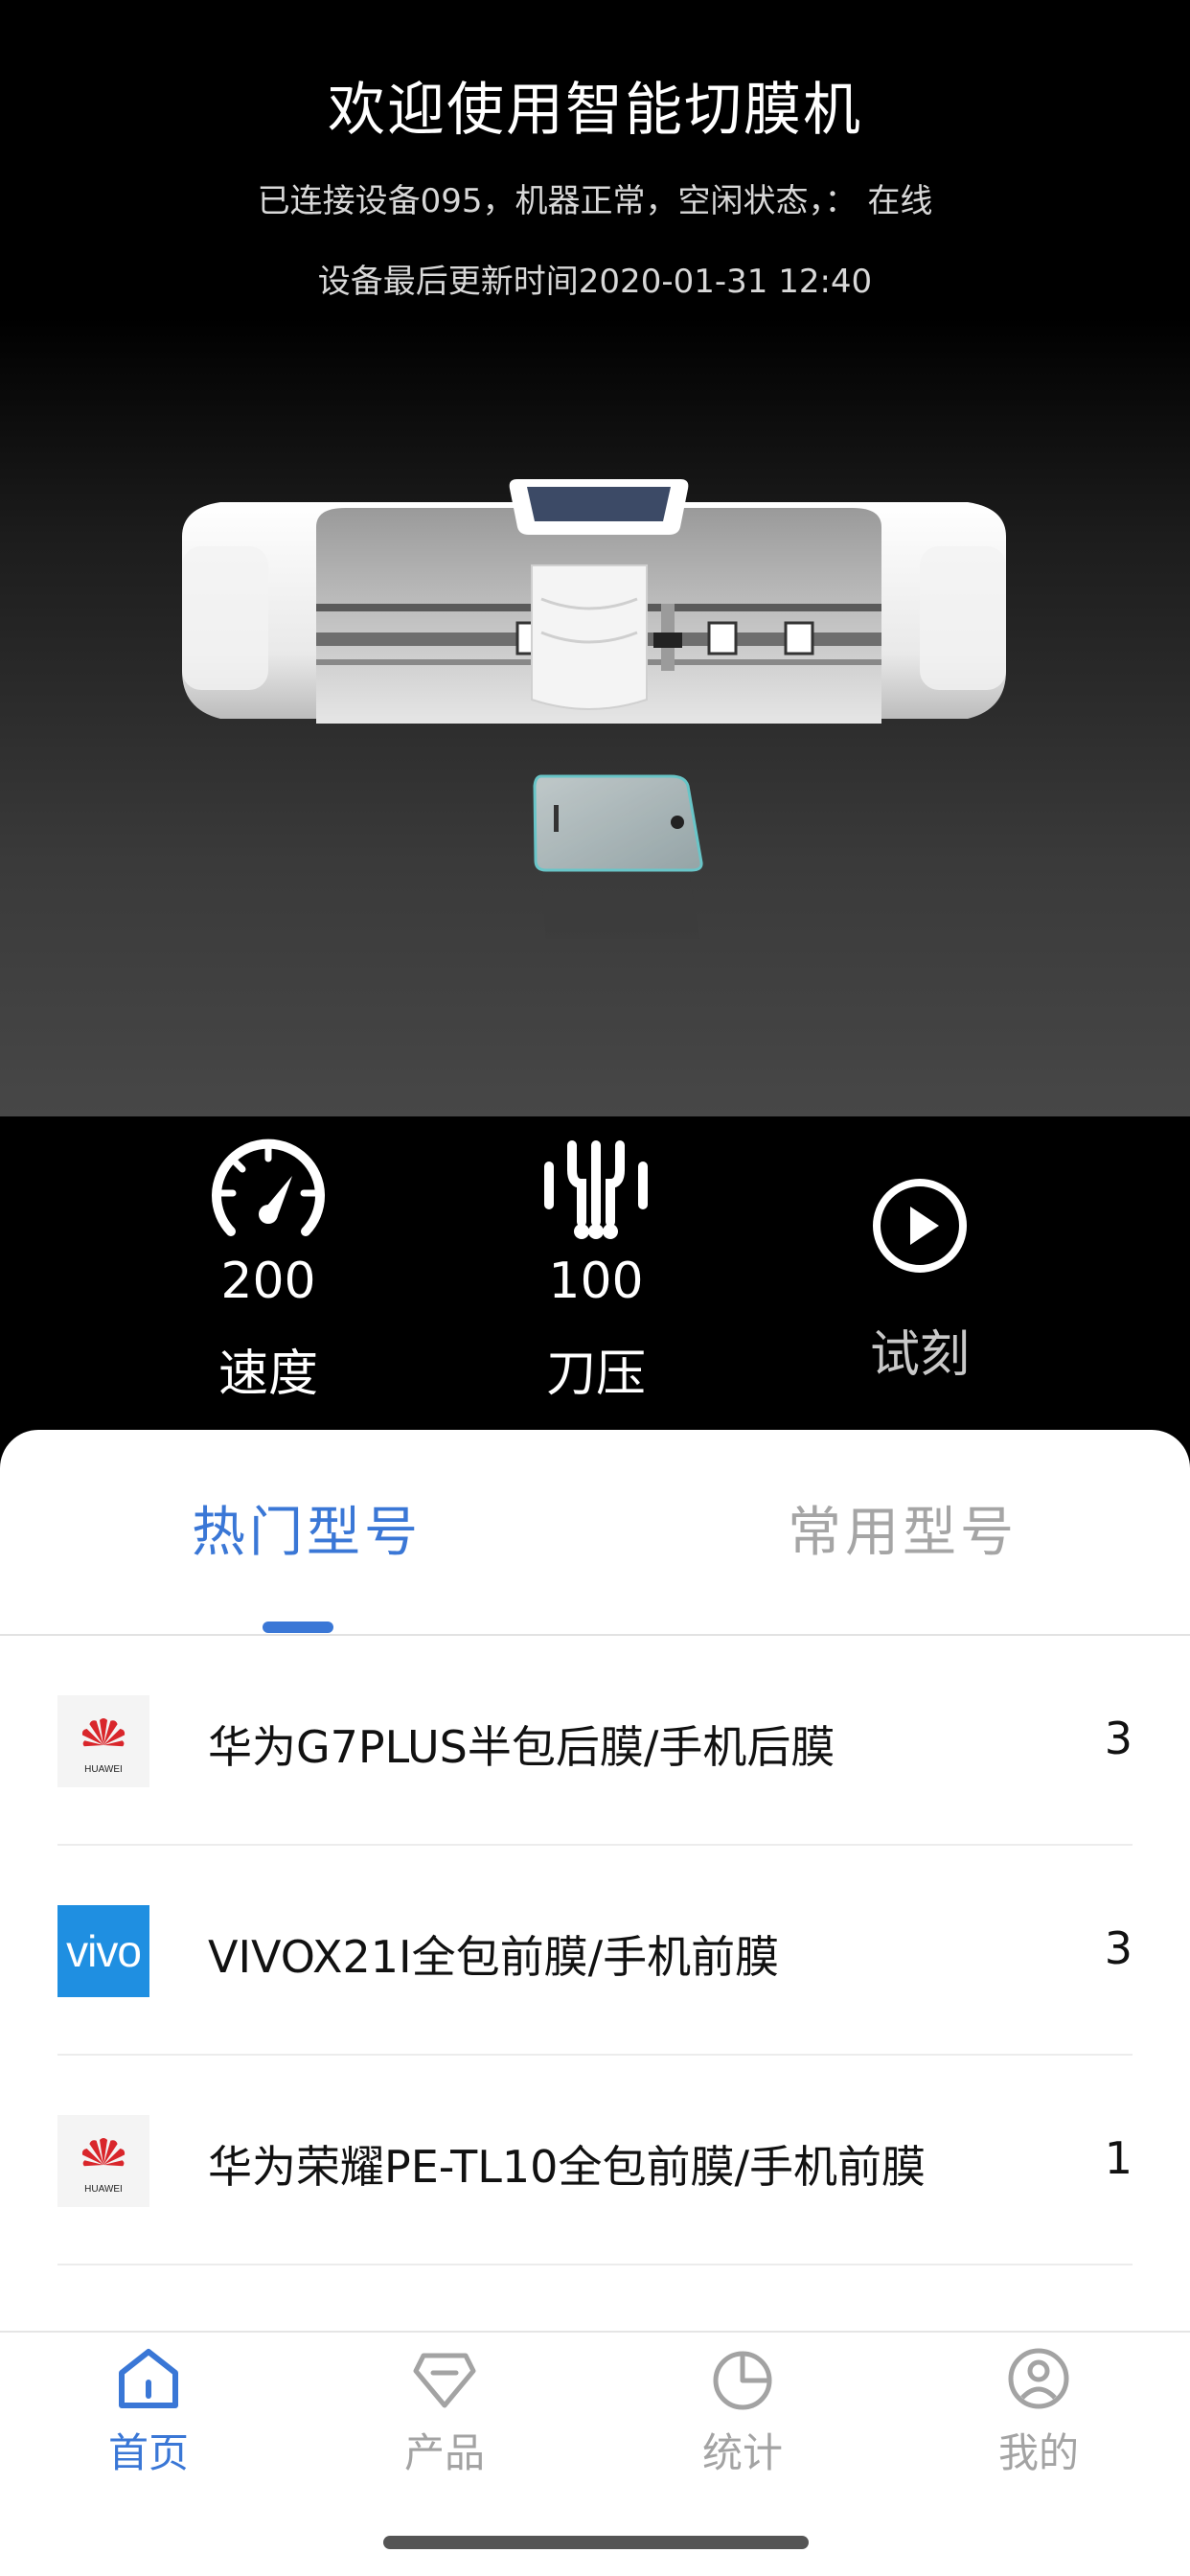  I want to click on stats-band: 200 速度 100 刀压 试刻, so click(595, 1279).